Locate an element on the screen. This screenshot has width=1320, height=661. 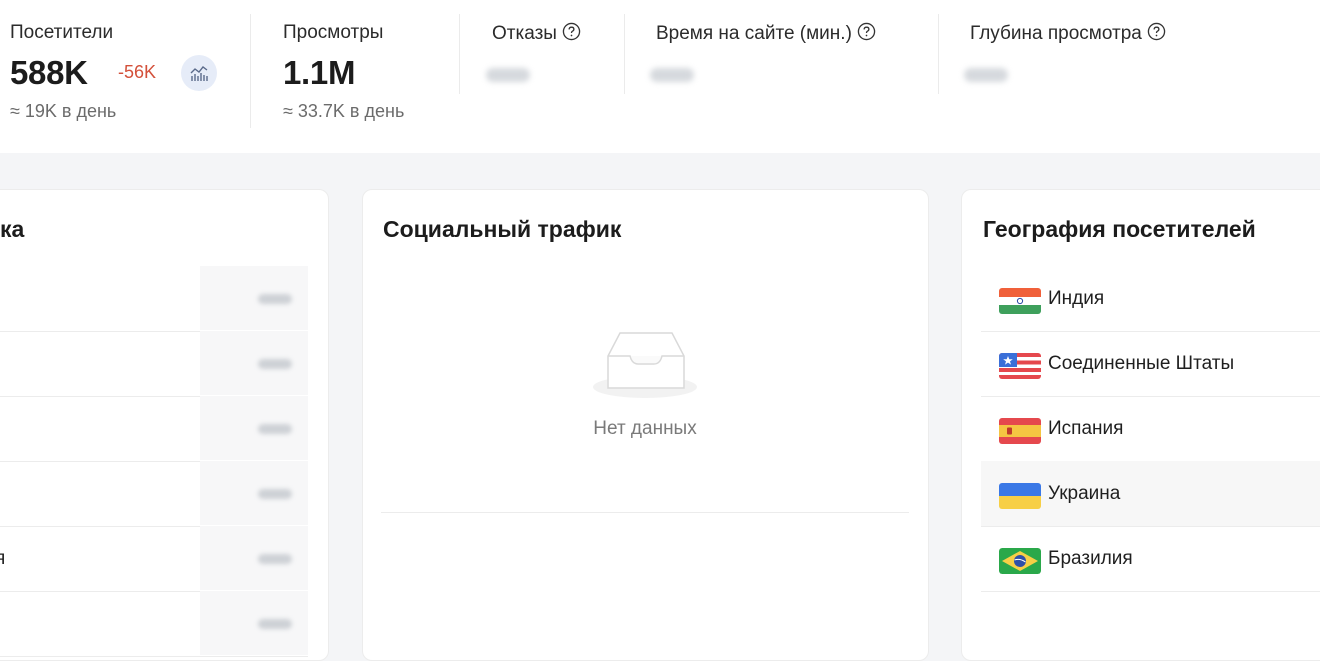
country-name: Украина is located at coordinates (1084, 493).